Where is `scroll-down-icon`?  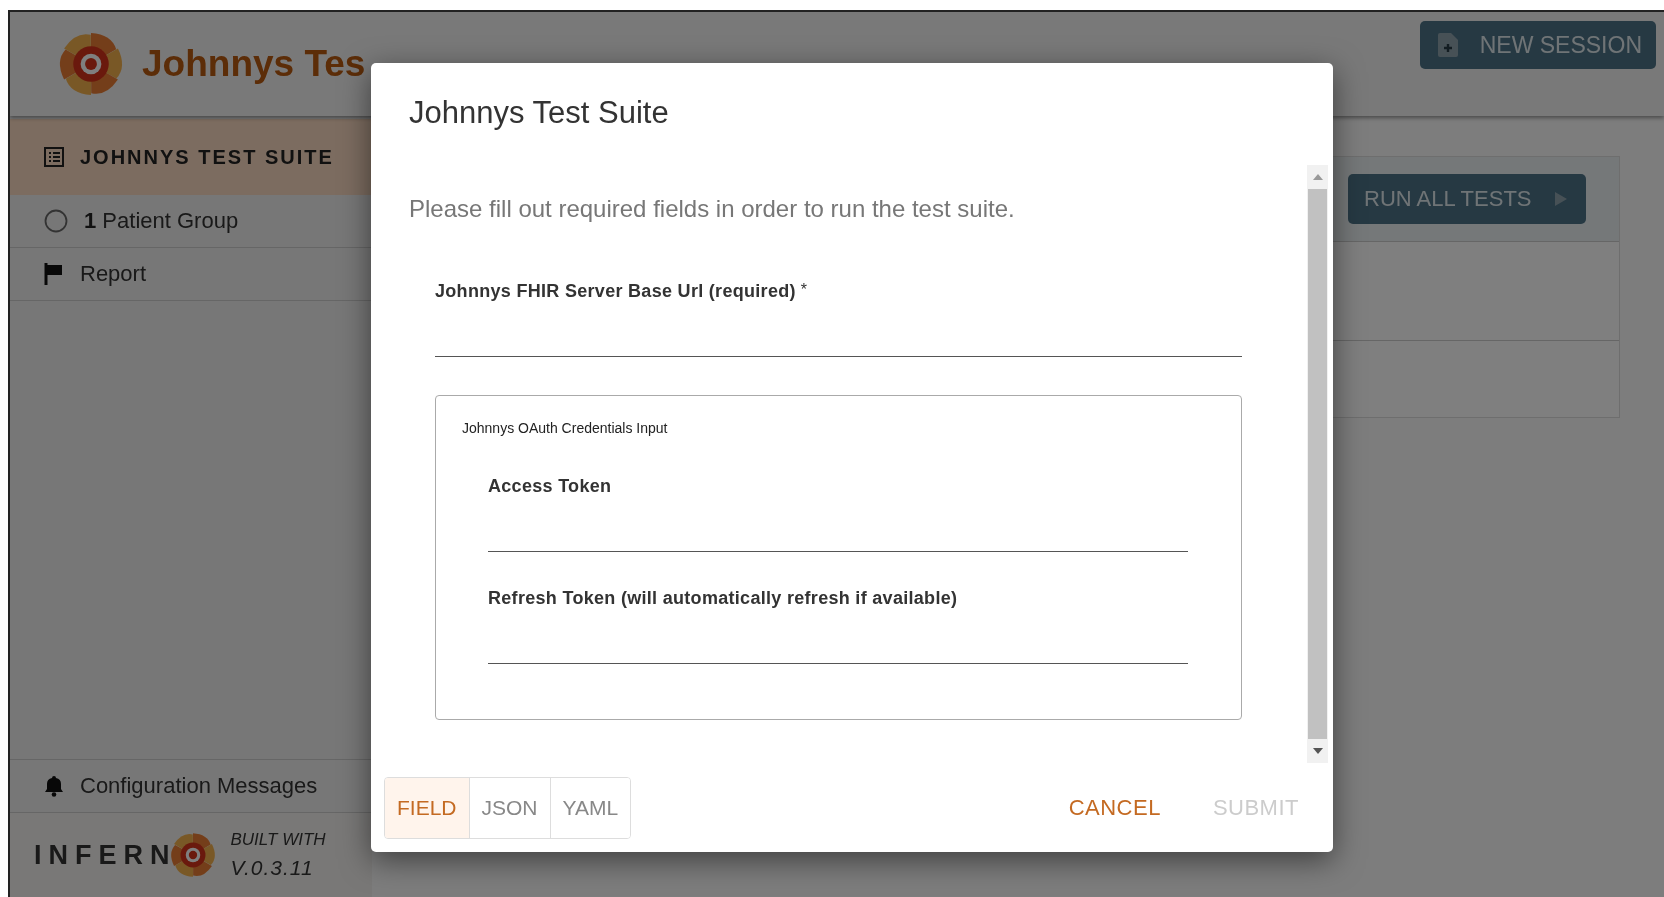 scroll-down-icon is located at coordinates (1317, 751).